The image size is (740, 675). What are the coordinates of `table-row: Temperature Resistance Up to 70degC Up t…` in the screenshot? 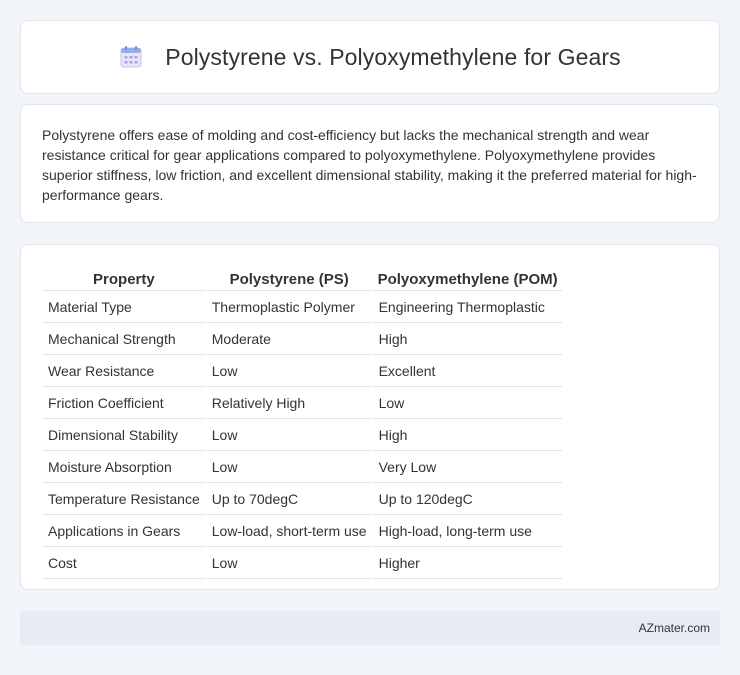 It's located at (302, 500).